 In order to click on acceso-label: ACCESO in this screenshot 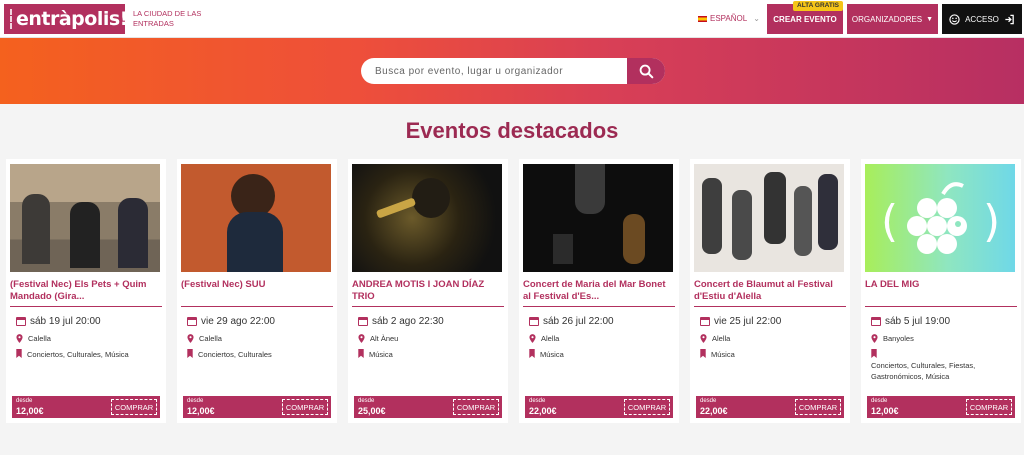, I will do `click(982, 19)`.